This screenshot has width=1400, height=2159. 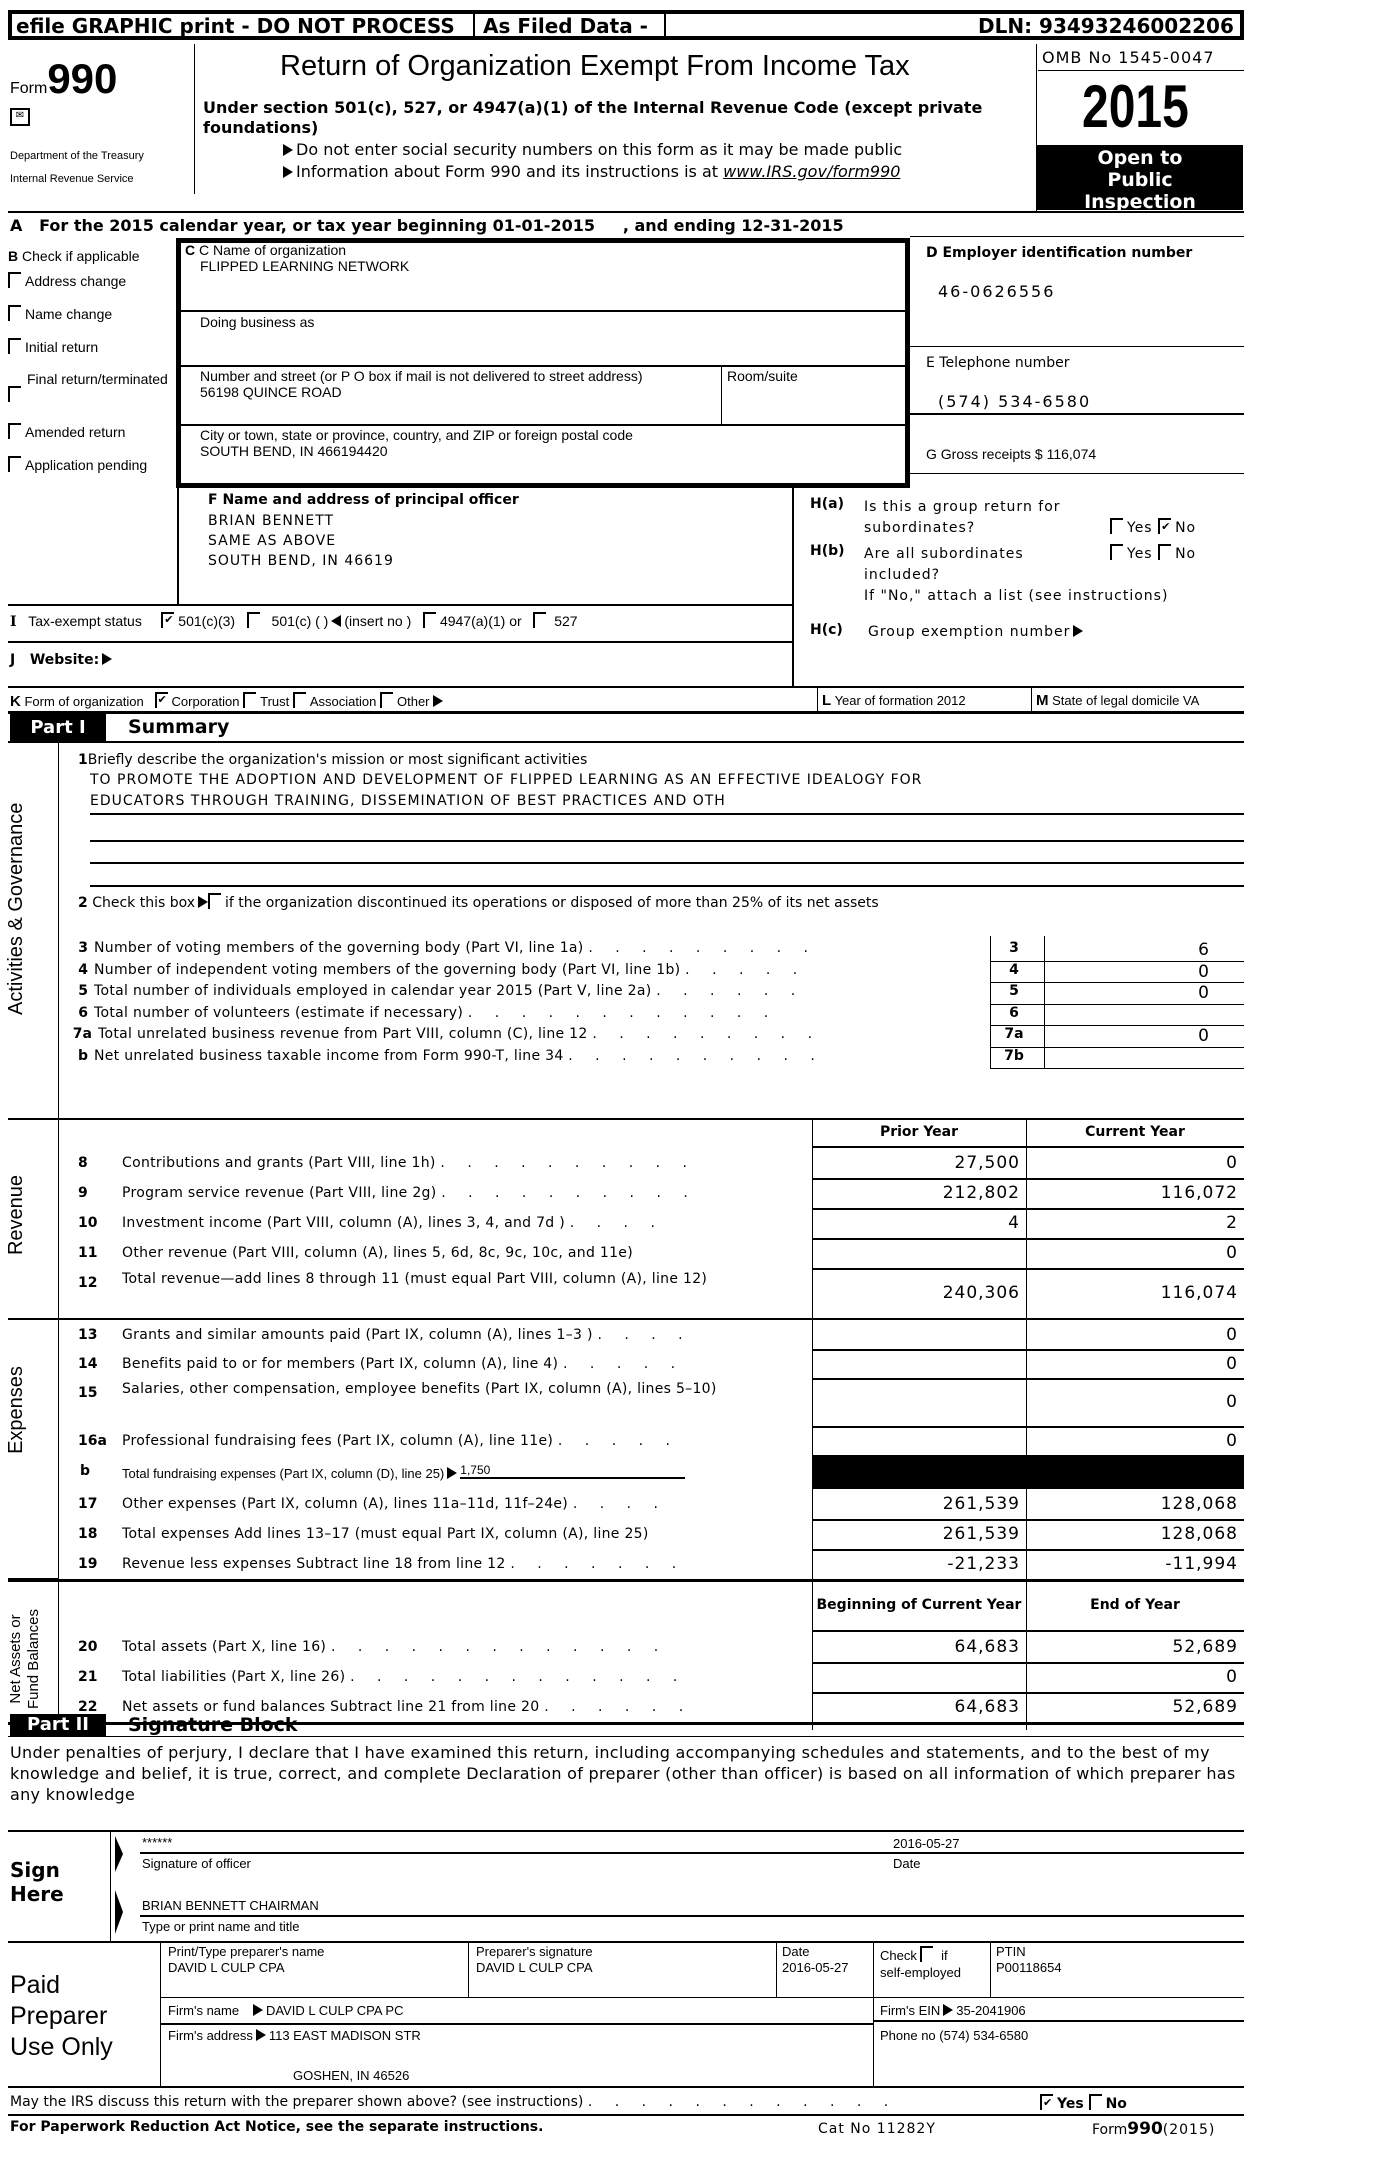 I want to click on irs-link: www.IRS.gov/form990, so click(x=811, y=171).